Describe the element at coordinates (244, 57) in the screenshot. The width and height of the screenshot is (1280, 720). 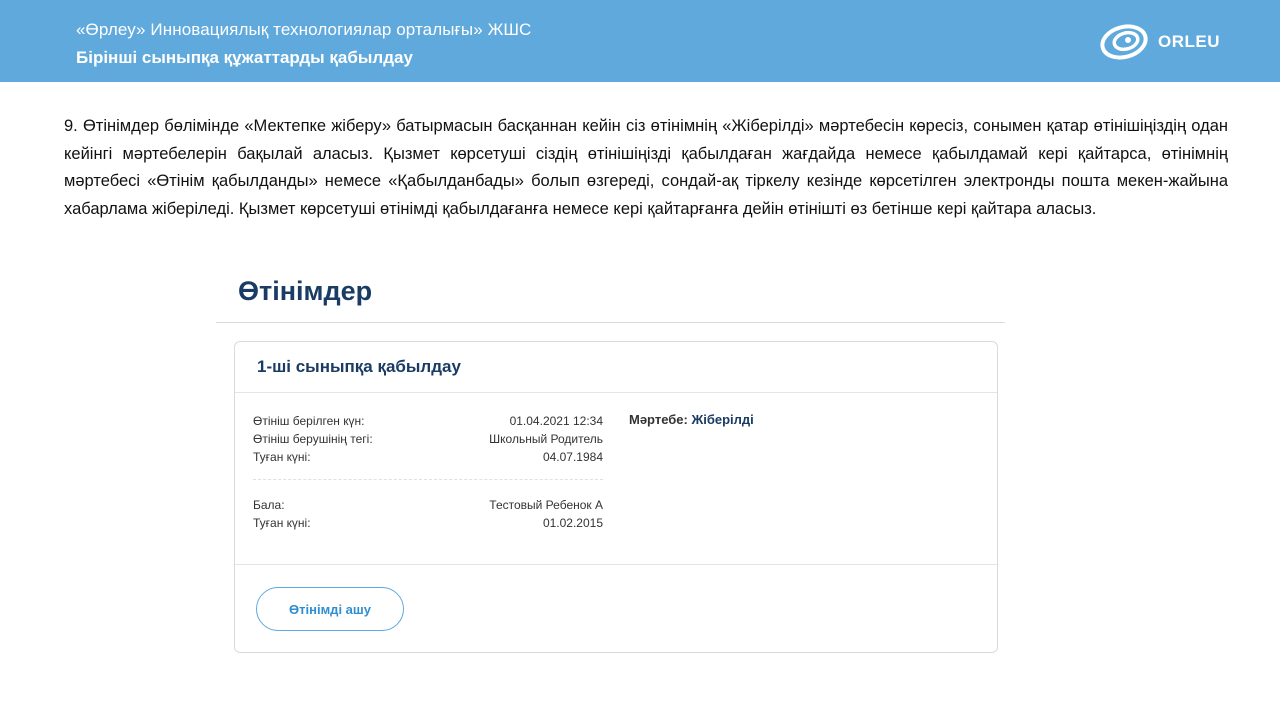
I see `slide-title: Бірінші сыныпқа құжаттарды қабылдау` at that location.